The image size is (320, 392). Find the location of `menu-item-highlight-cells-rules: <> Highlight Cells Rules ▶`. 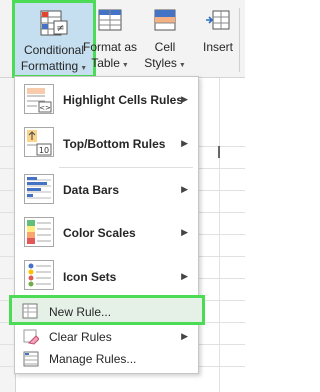

menu-item-highlight-cells-rules: <> Highlight Cells Rules ▶ is located at coordinates (106, 99).